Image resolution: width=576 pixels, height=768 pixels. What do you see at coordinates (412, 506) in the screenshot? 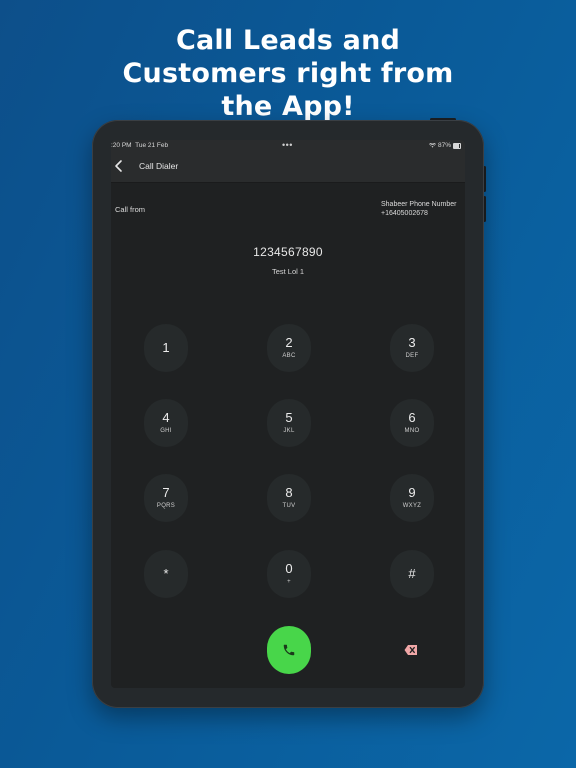
I see `key-letters: WXYZ` at bounding box center [412, 506].